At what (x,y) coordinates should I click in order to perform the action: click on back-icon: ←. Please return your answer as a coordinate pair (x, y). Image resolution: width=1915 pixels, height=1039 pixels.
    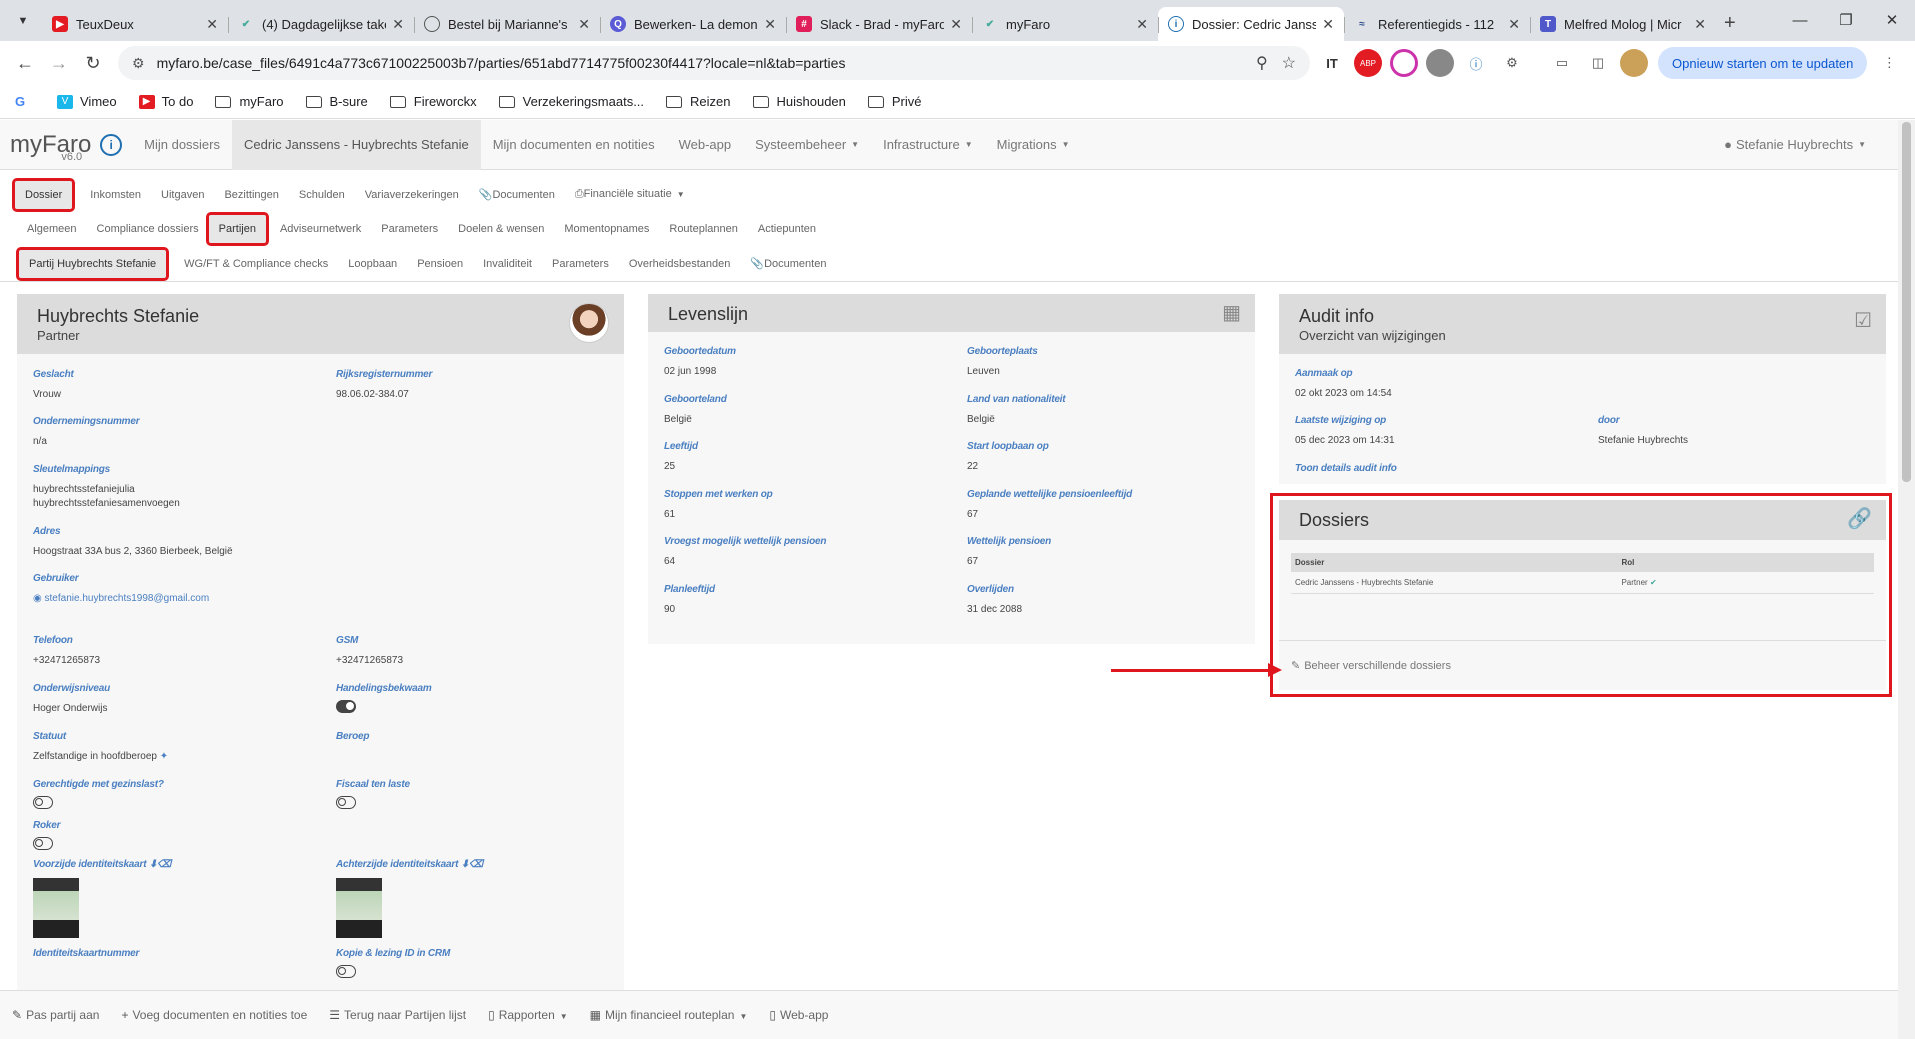
    Looking at the image, I should click on (25, 63).